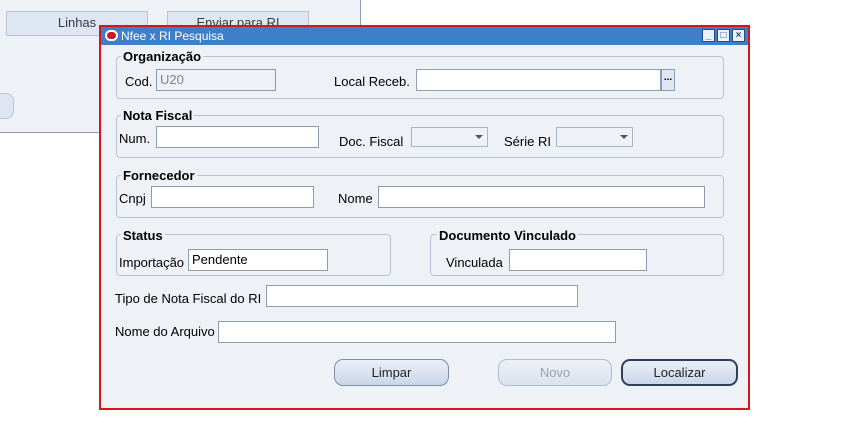  What do you see at coordinates (538, 80) in the screenshot?
I see `local-receb-field` at bounding box center [538, 80].